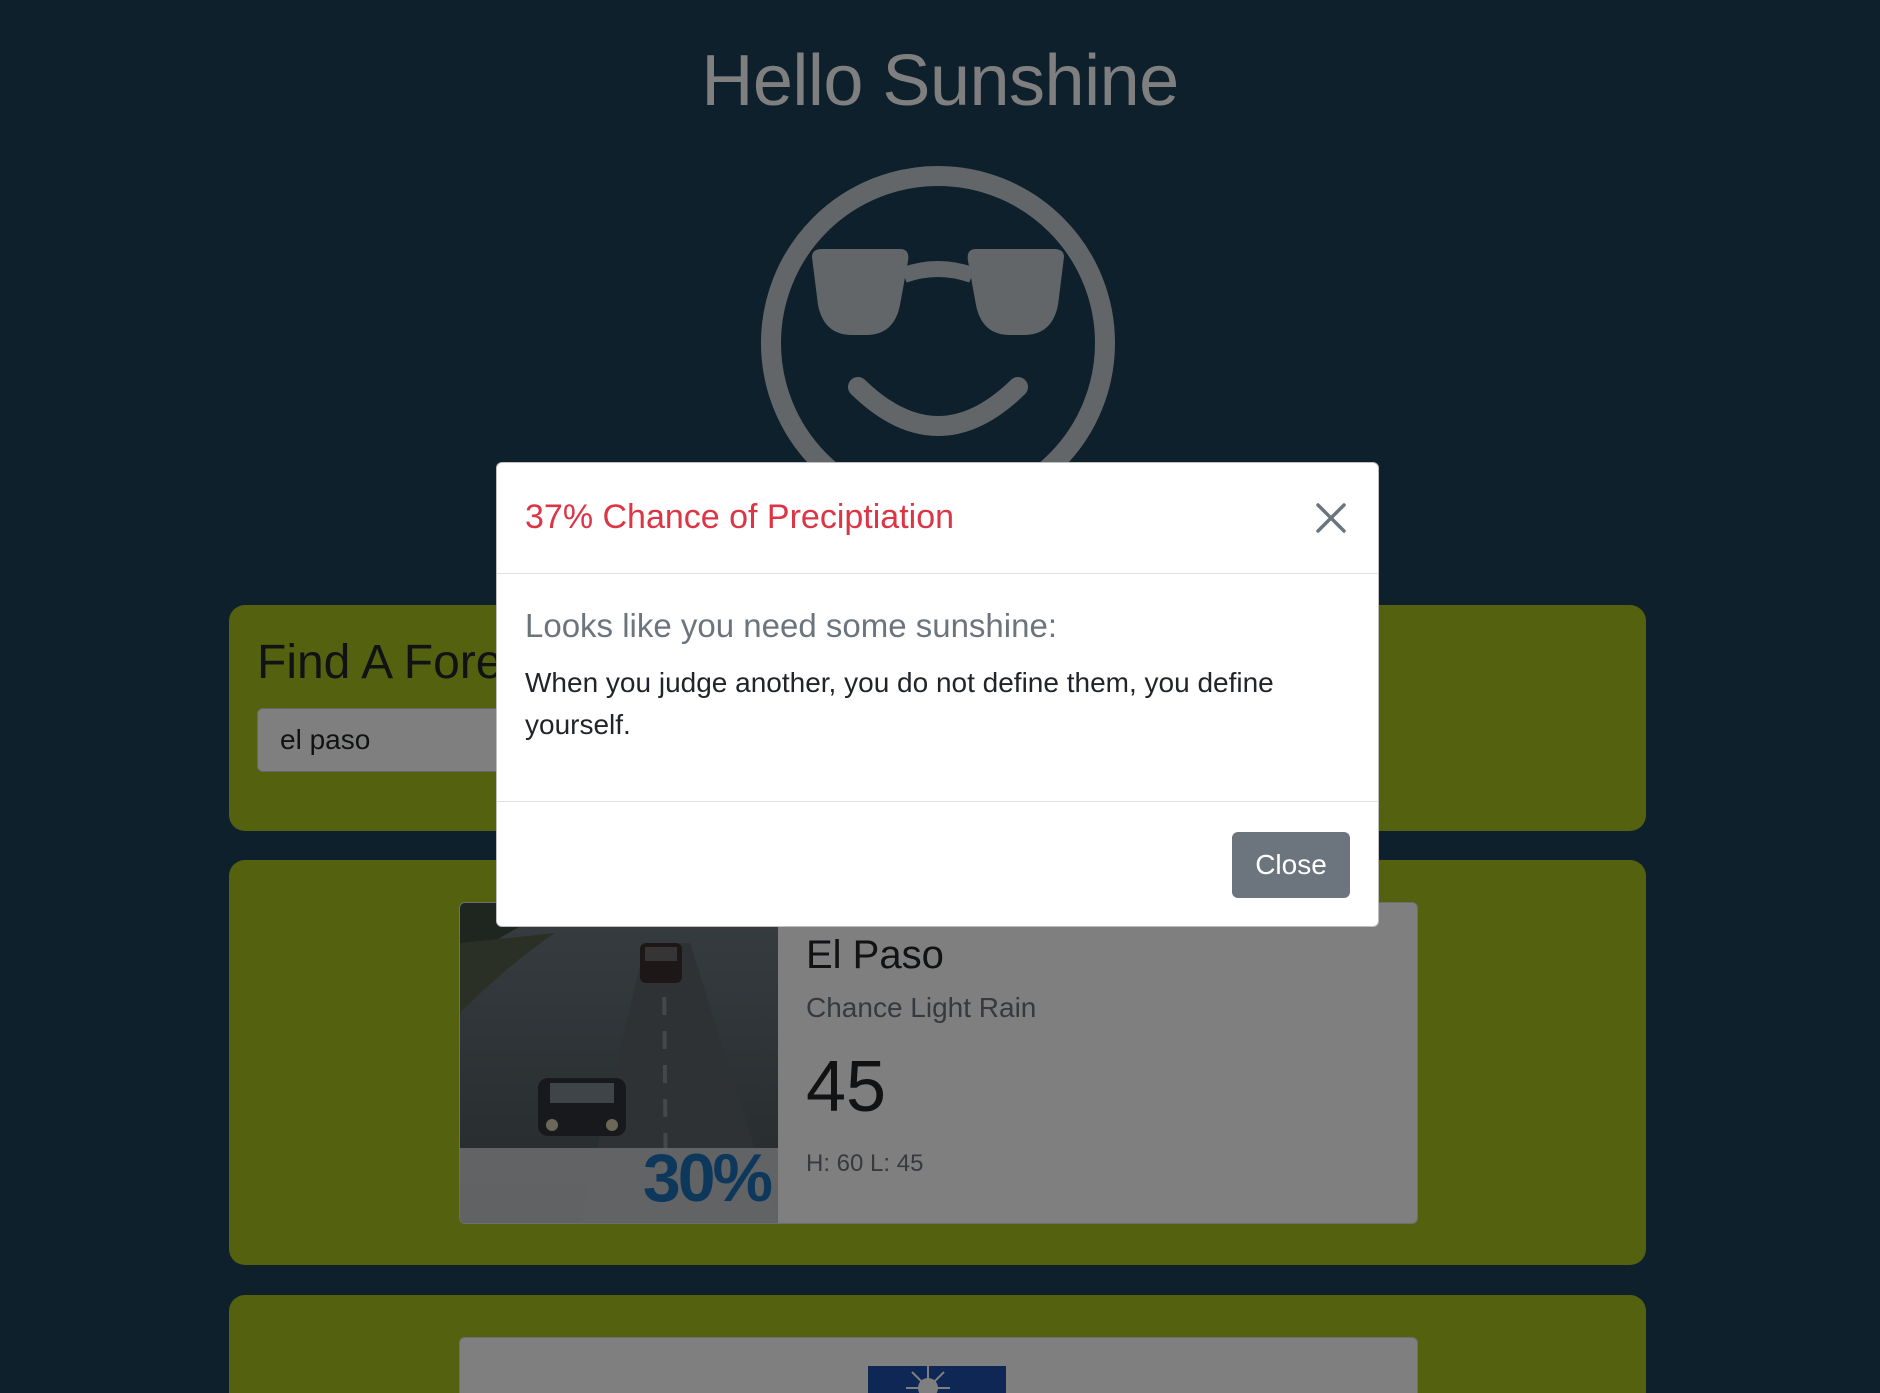 Image resolution: width=1880 pixels, height=1393 pixels. Describe the element at coordinates (1331, 518) in the screenshot. I see `close-icon` at that location.